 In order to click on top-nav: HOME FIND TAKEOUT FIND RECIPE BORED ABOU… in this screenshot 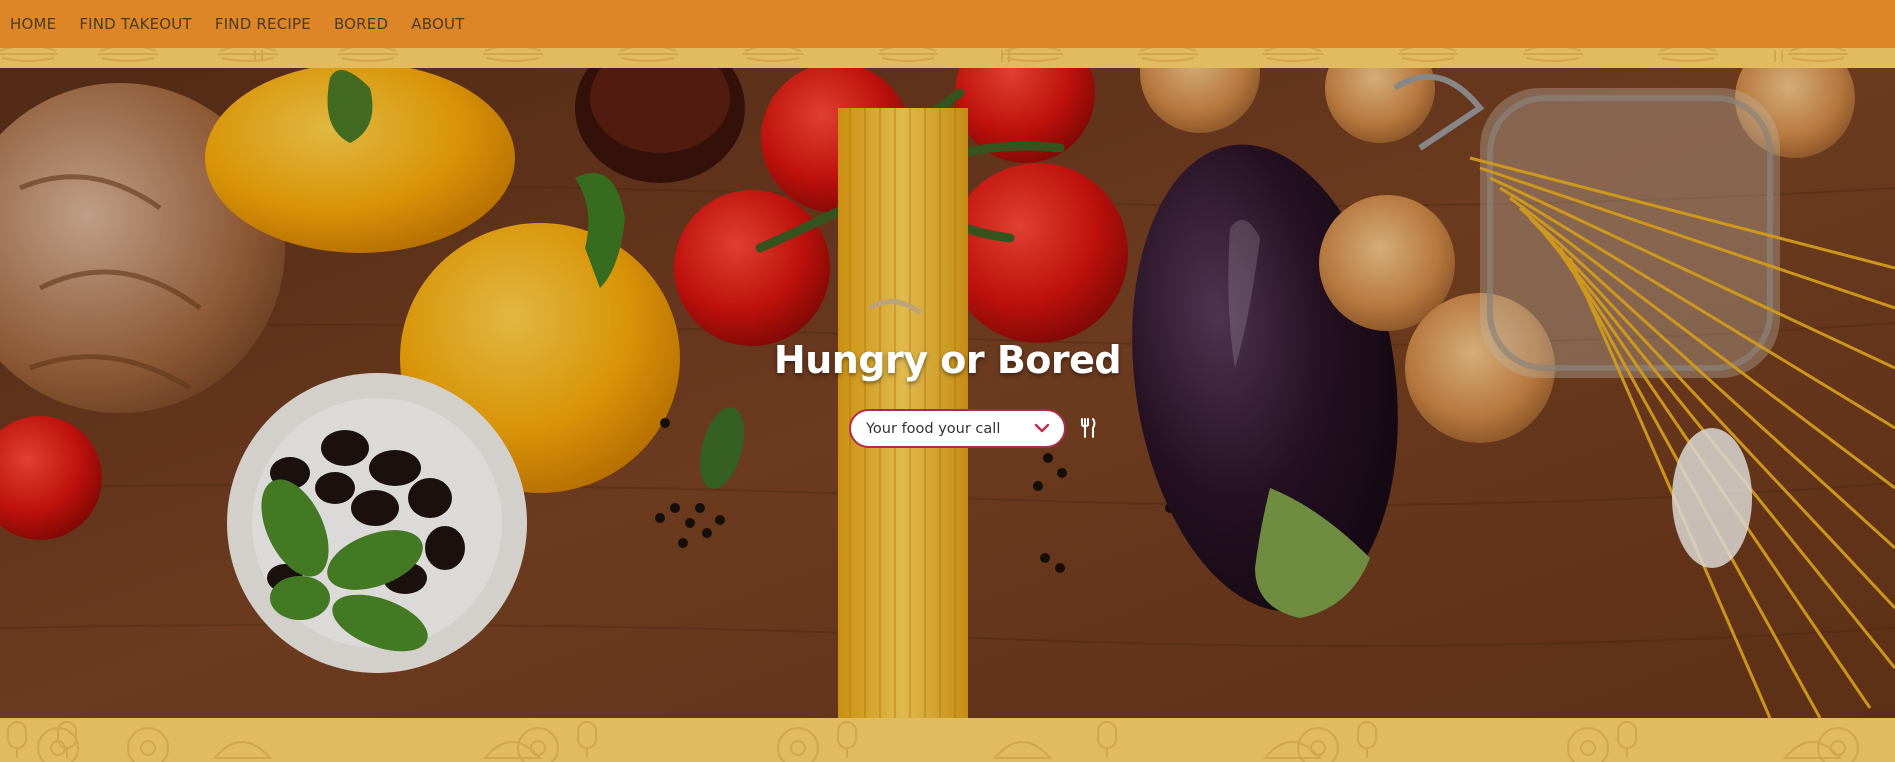, I will do `click(947, 24)`.